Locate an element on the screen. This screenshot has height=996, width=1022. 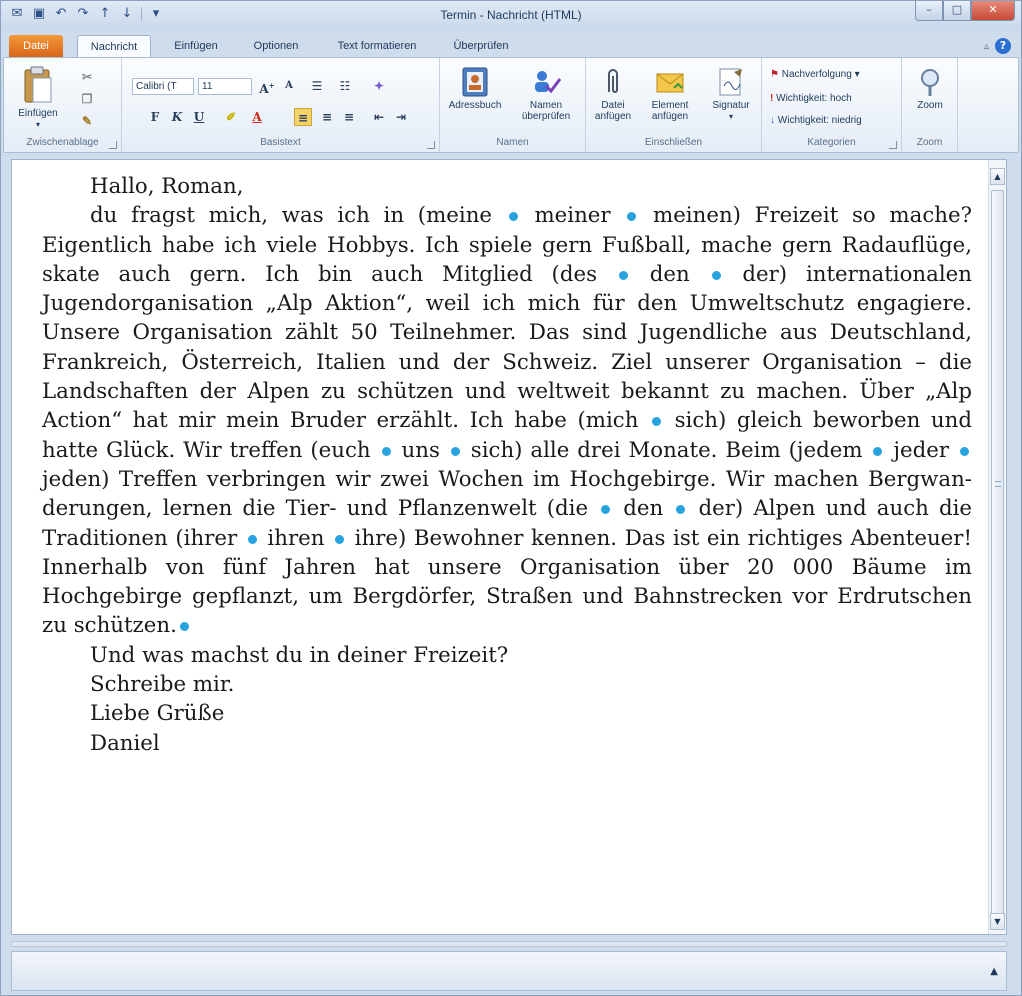
vertical-scrollbar: ▲ ▼ is located at coordinates (997, 547).